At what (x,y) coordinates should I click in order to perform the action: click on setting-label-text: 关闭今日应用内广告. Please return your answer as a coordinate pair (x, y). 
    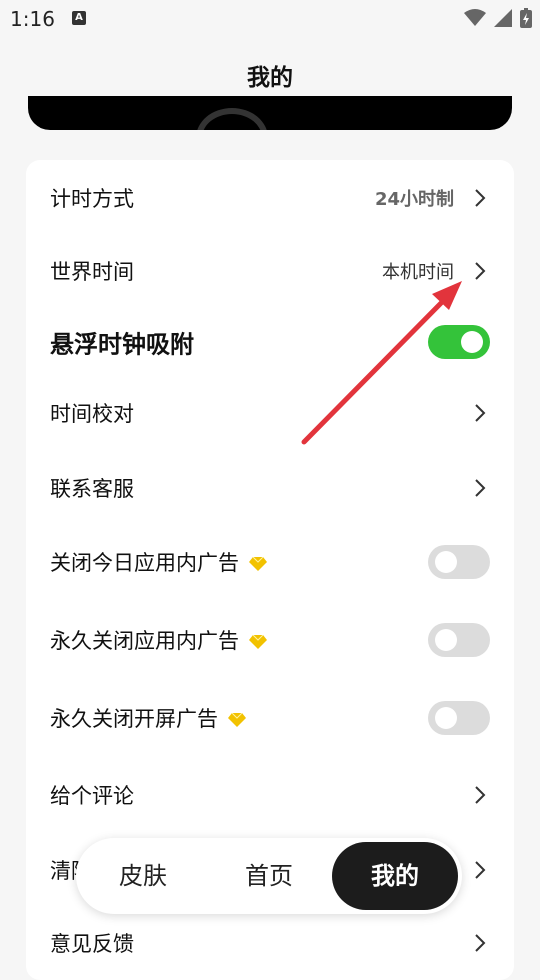
    Looking at the image, I should click on (144, 563).